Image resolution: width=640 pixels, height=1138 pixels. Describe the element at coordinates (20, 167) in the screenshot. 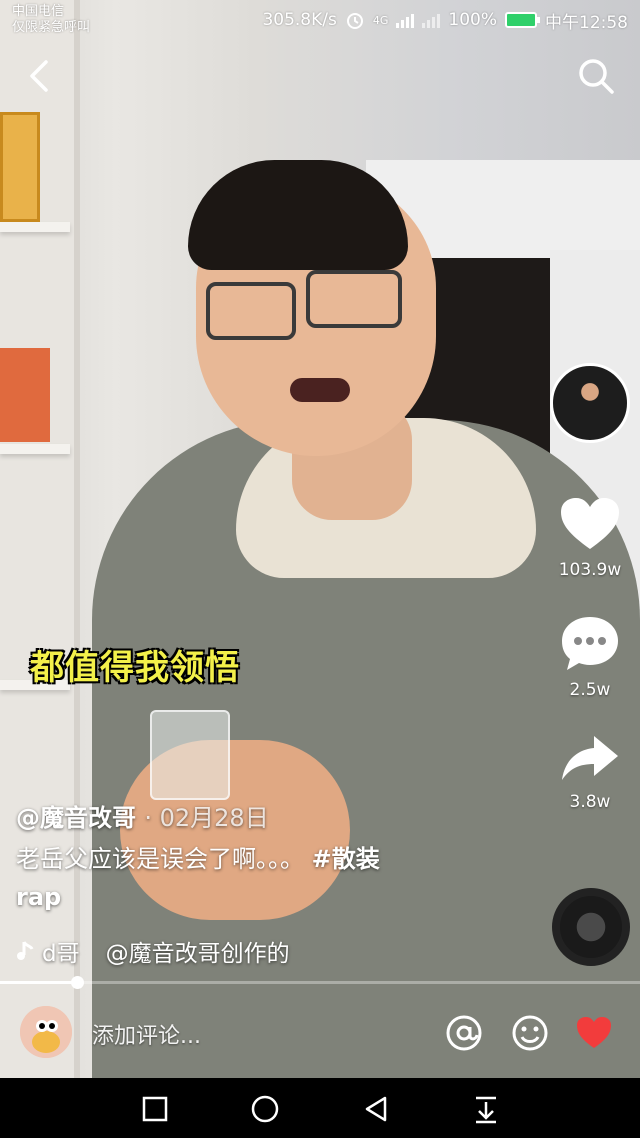

I see `picture-frame` at that location.